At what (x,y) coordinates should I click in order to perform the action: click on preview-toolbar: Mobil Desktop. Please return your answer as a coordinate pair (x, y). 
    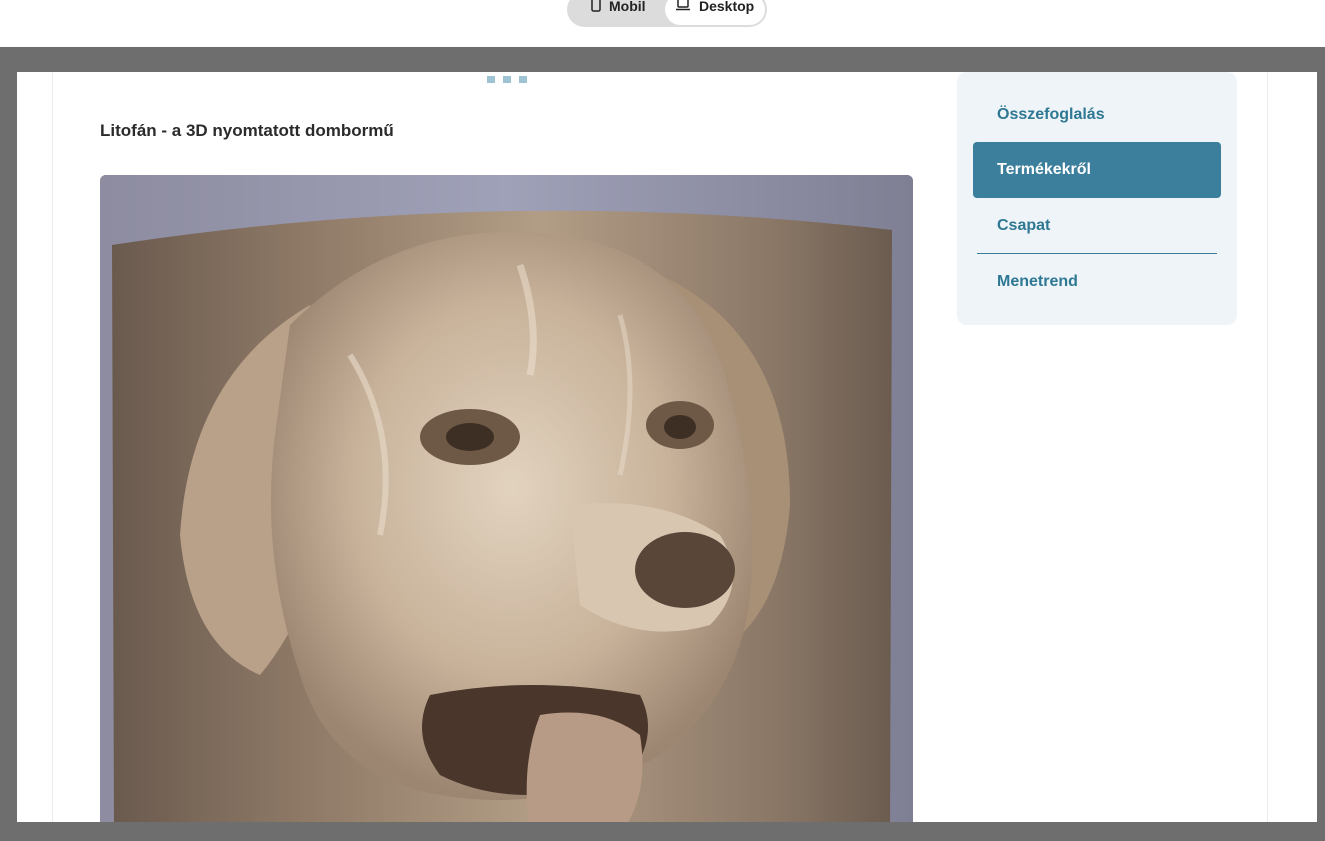
    Looking at the image, I should click on (662, 23).